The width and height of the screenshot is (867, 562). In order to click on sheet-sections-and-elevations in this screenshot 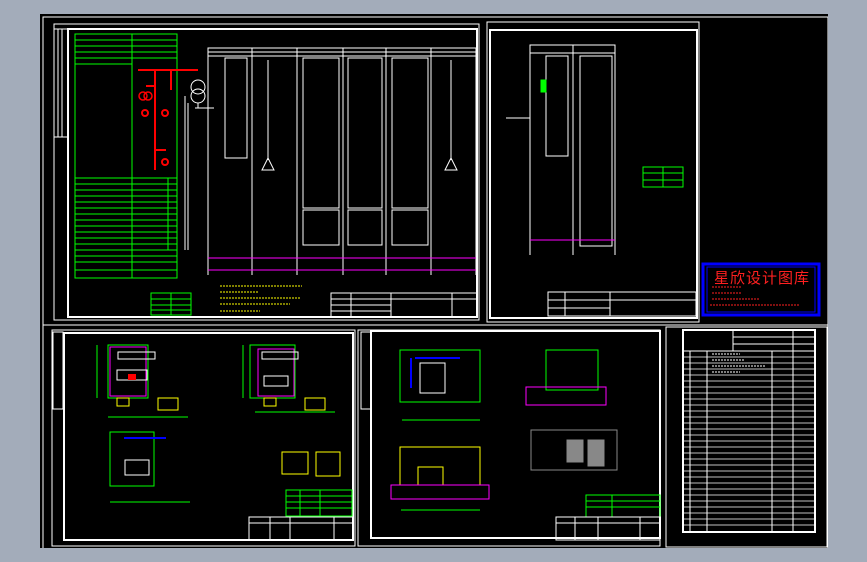, I will do `click(509, 438)`.